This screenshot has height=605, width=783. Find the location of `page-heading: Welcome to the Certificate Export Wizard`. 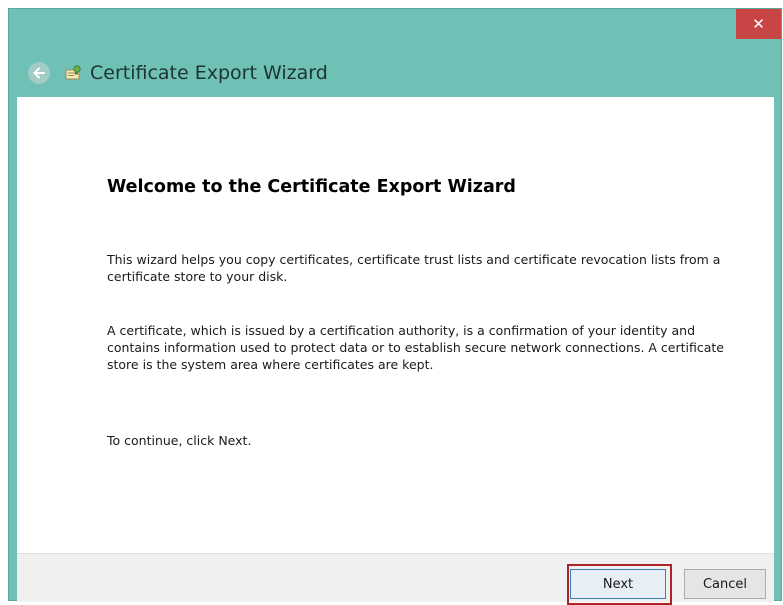

page-heading: Welcome to the Certificate Export Wizard is located at coordinates (311, 187).